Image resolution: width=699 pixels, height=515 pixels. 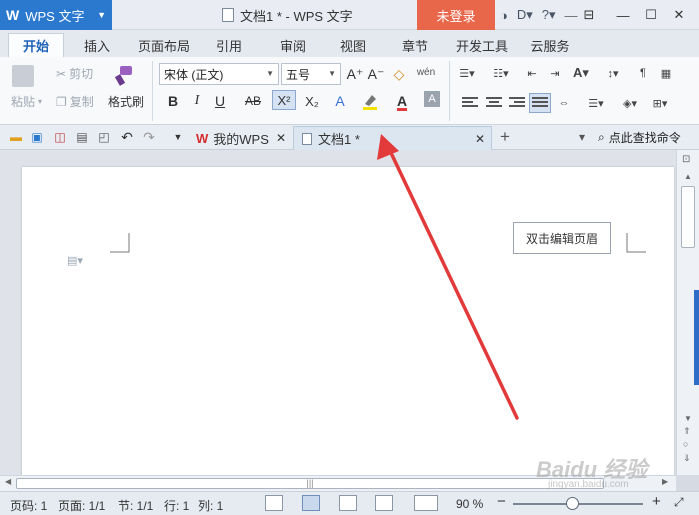 I want to click on save-icon: ▣, so click(x=37, y=137).